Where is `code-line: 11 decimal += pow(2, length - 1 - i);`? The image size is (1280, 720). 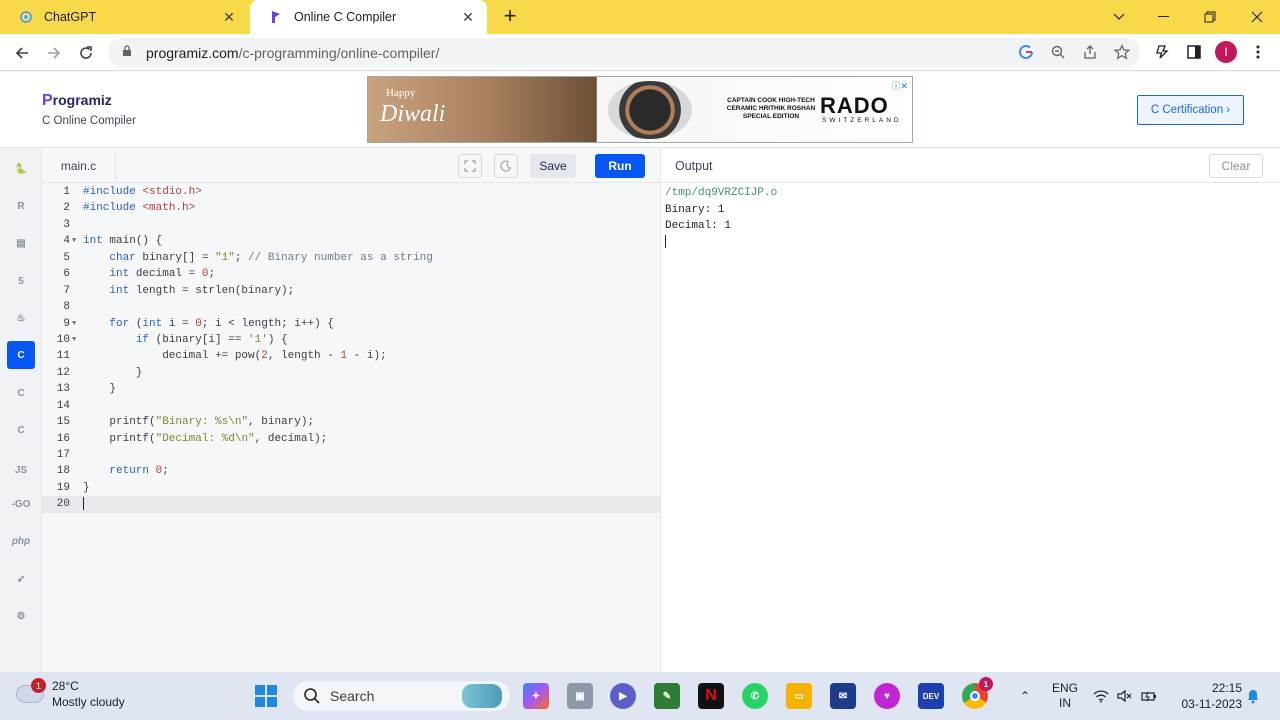
code-line: 11 decimal += pow(2, length - 1 - i); is located at coordinates (221, 356).